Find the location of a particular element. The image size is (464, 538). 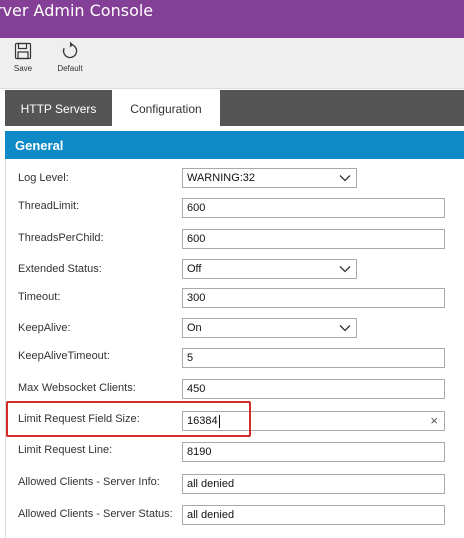

log-level-select: WARNING:32 is located at coordinates (269, 178).